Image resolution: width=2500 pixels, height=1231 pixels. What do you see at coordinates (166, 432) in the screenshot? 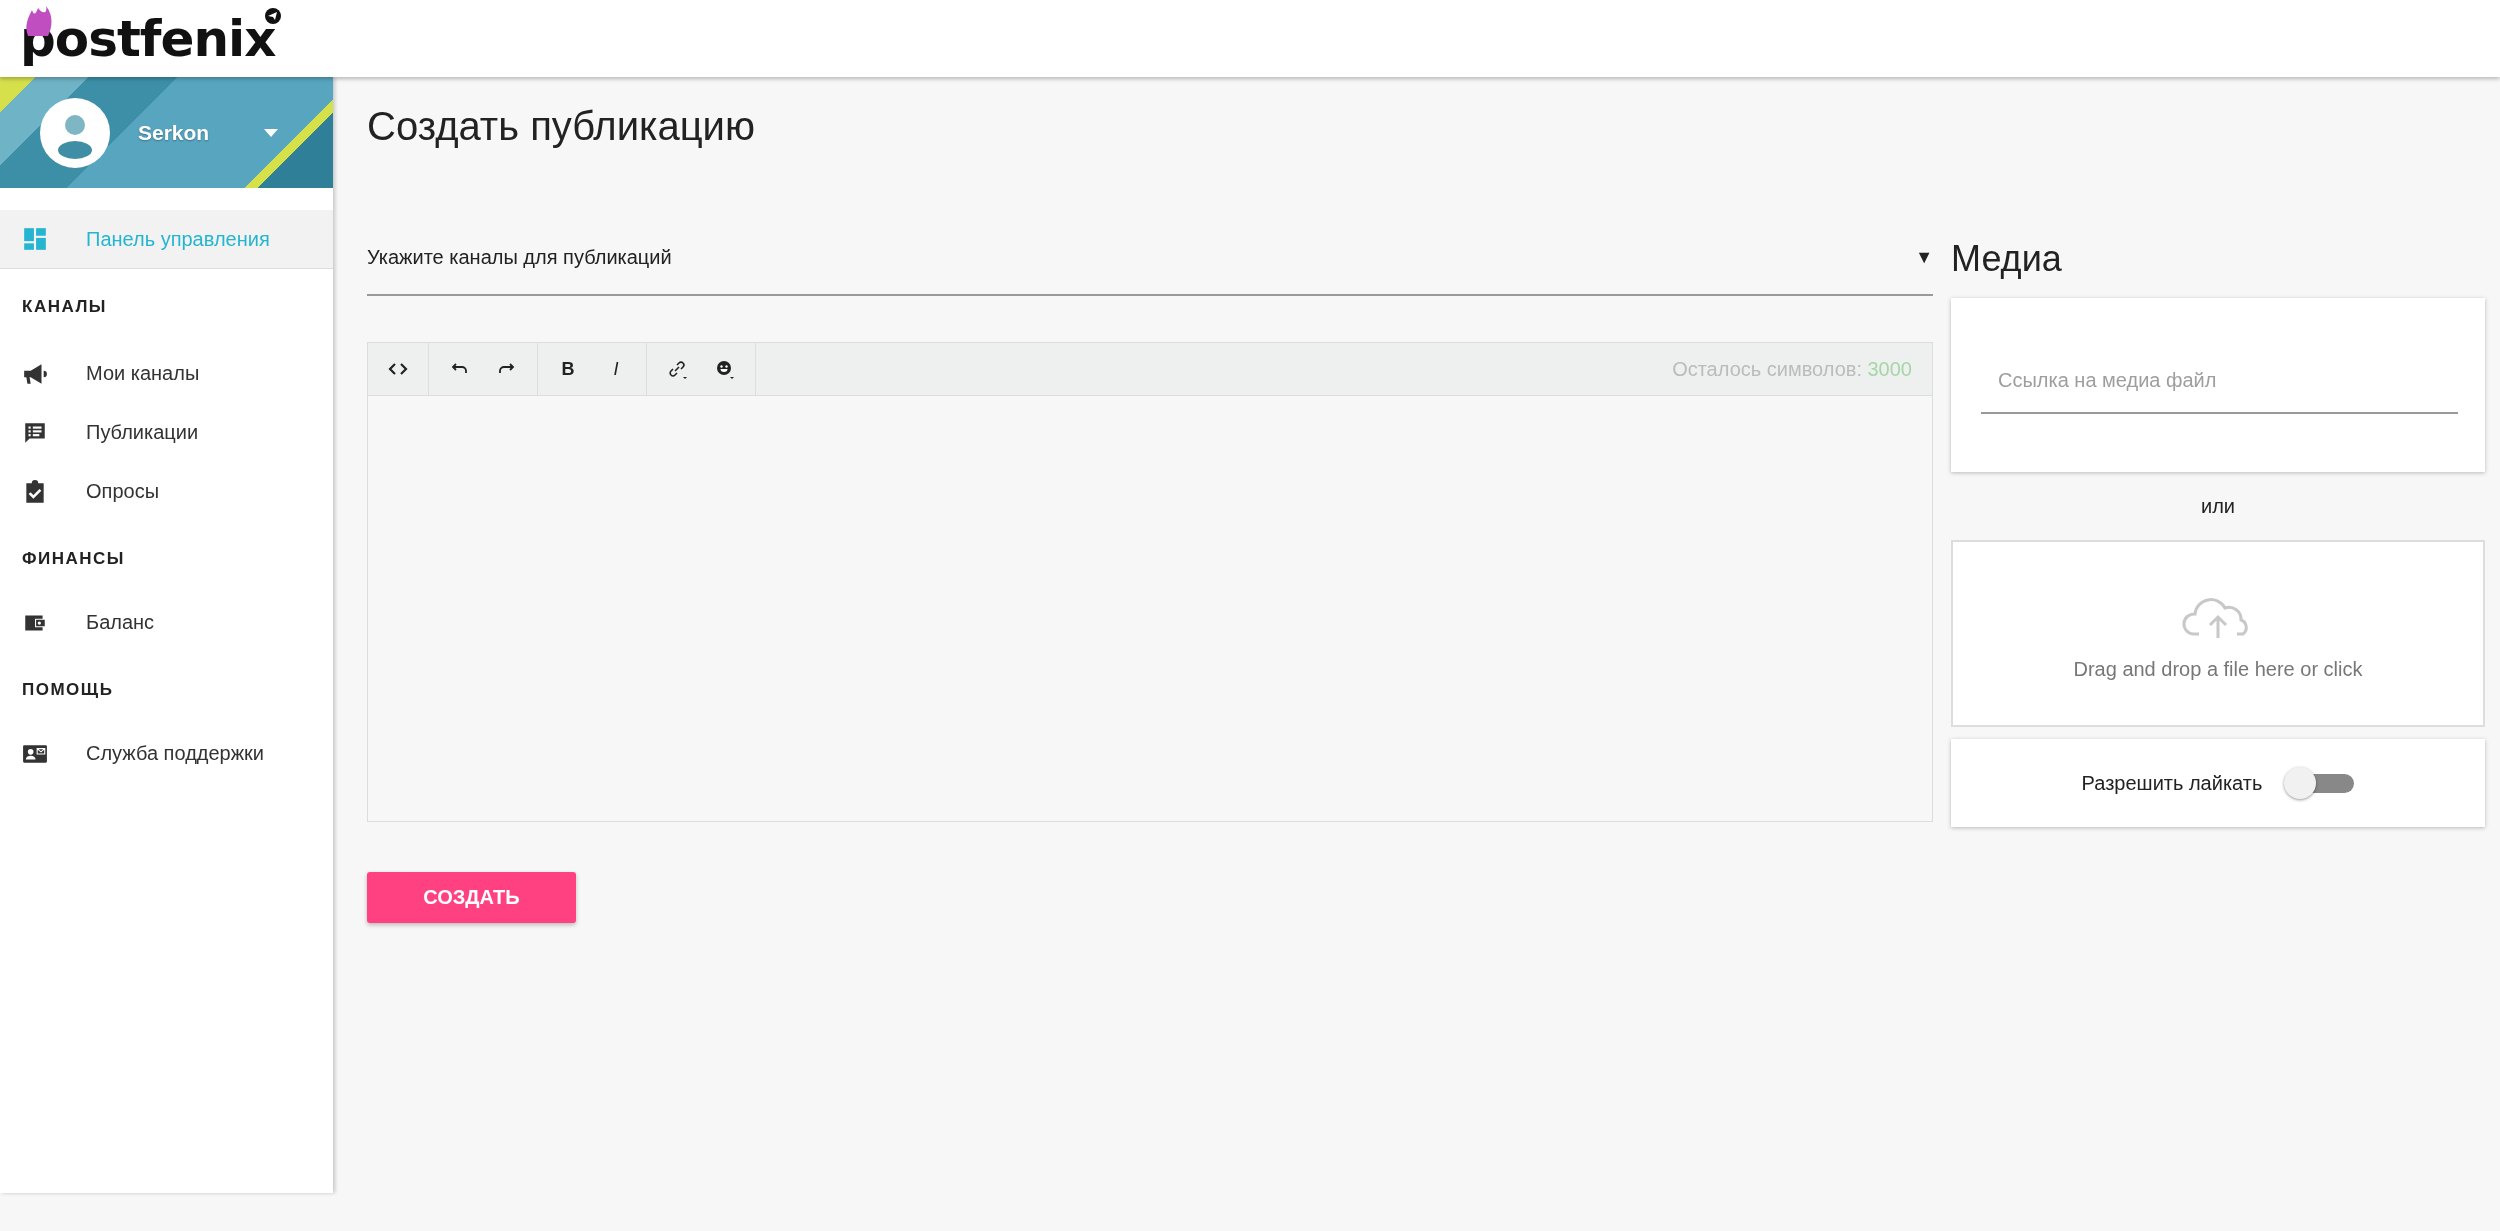
I see `sidebar-item: Публикации` at bounding box center [166, 432].